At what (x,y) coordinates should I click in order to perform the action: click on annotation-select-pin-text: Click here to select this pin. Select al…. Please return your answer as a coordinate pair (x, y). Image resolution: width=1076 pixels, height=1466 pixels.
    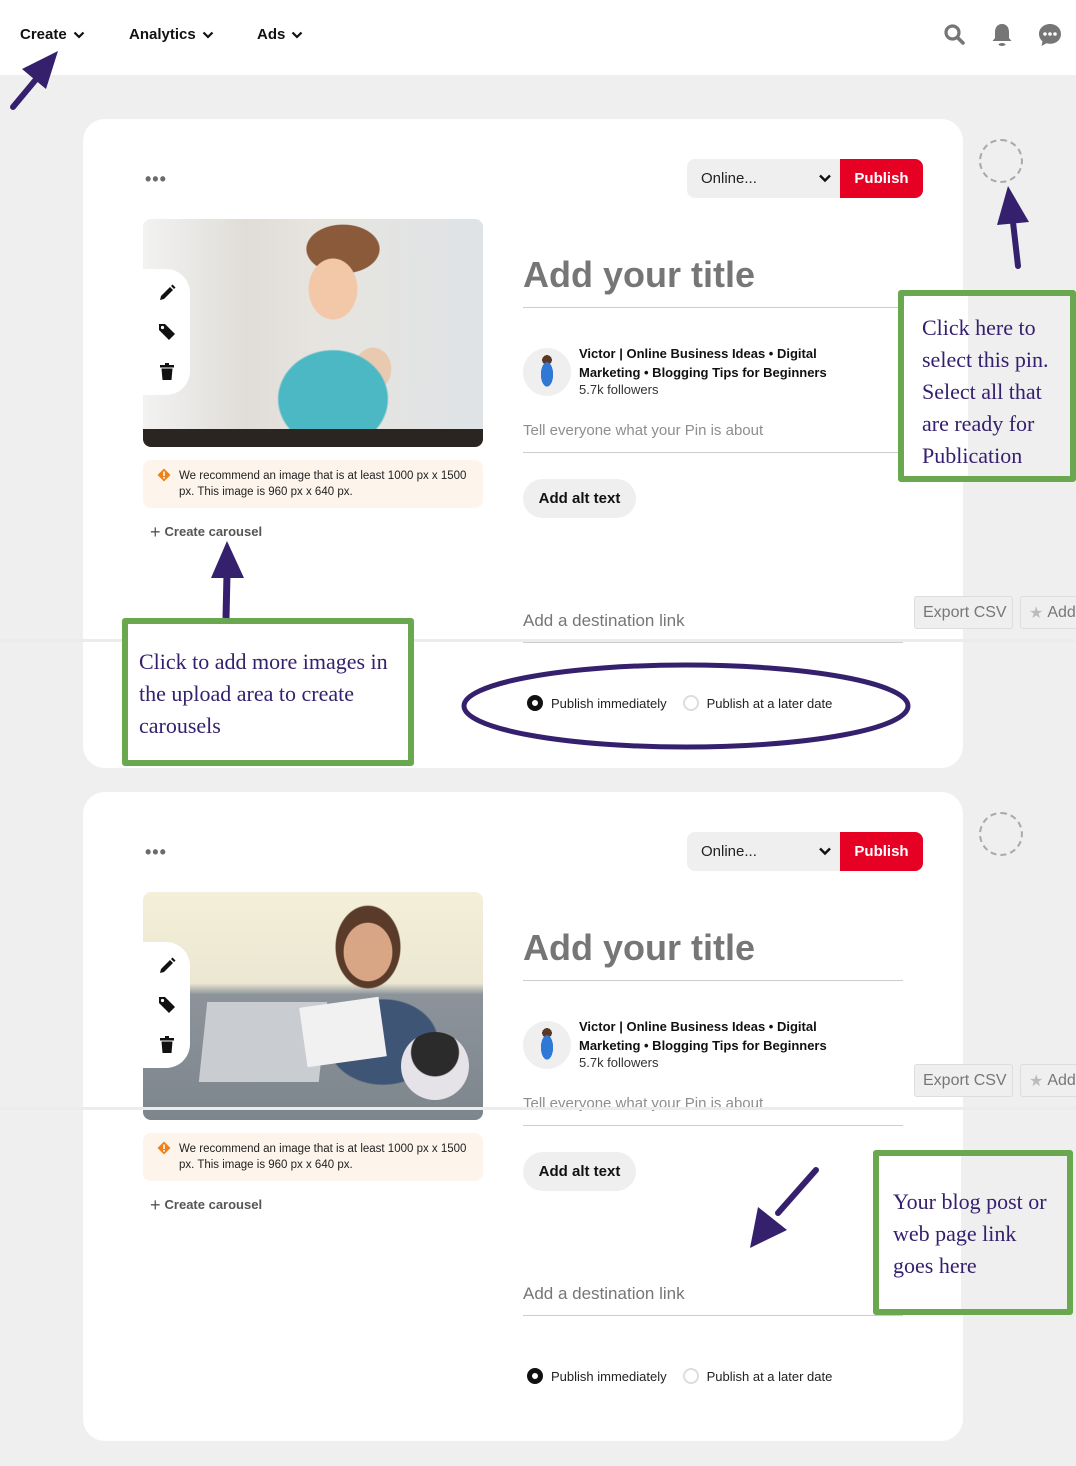
    Looking at the image, I should click on (985, 391).